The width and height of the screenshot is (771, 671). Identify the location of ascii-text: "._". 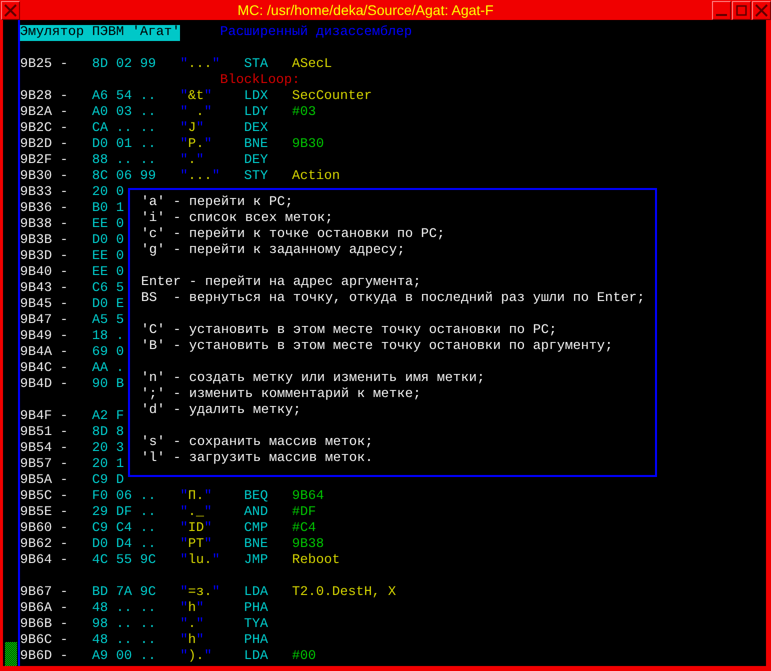
(196, 513).